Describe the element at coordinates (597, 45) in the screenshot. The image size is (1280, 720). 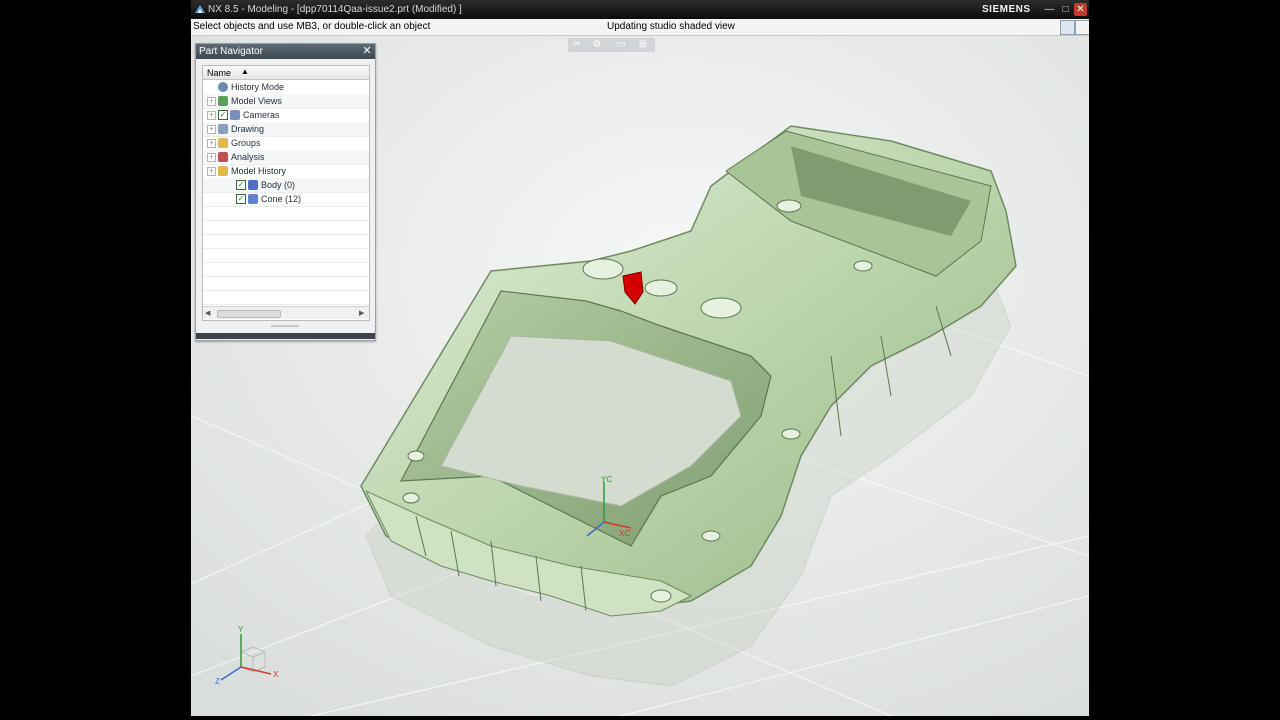
I see `mini-tool-2: ⚙` at that location.